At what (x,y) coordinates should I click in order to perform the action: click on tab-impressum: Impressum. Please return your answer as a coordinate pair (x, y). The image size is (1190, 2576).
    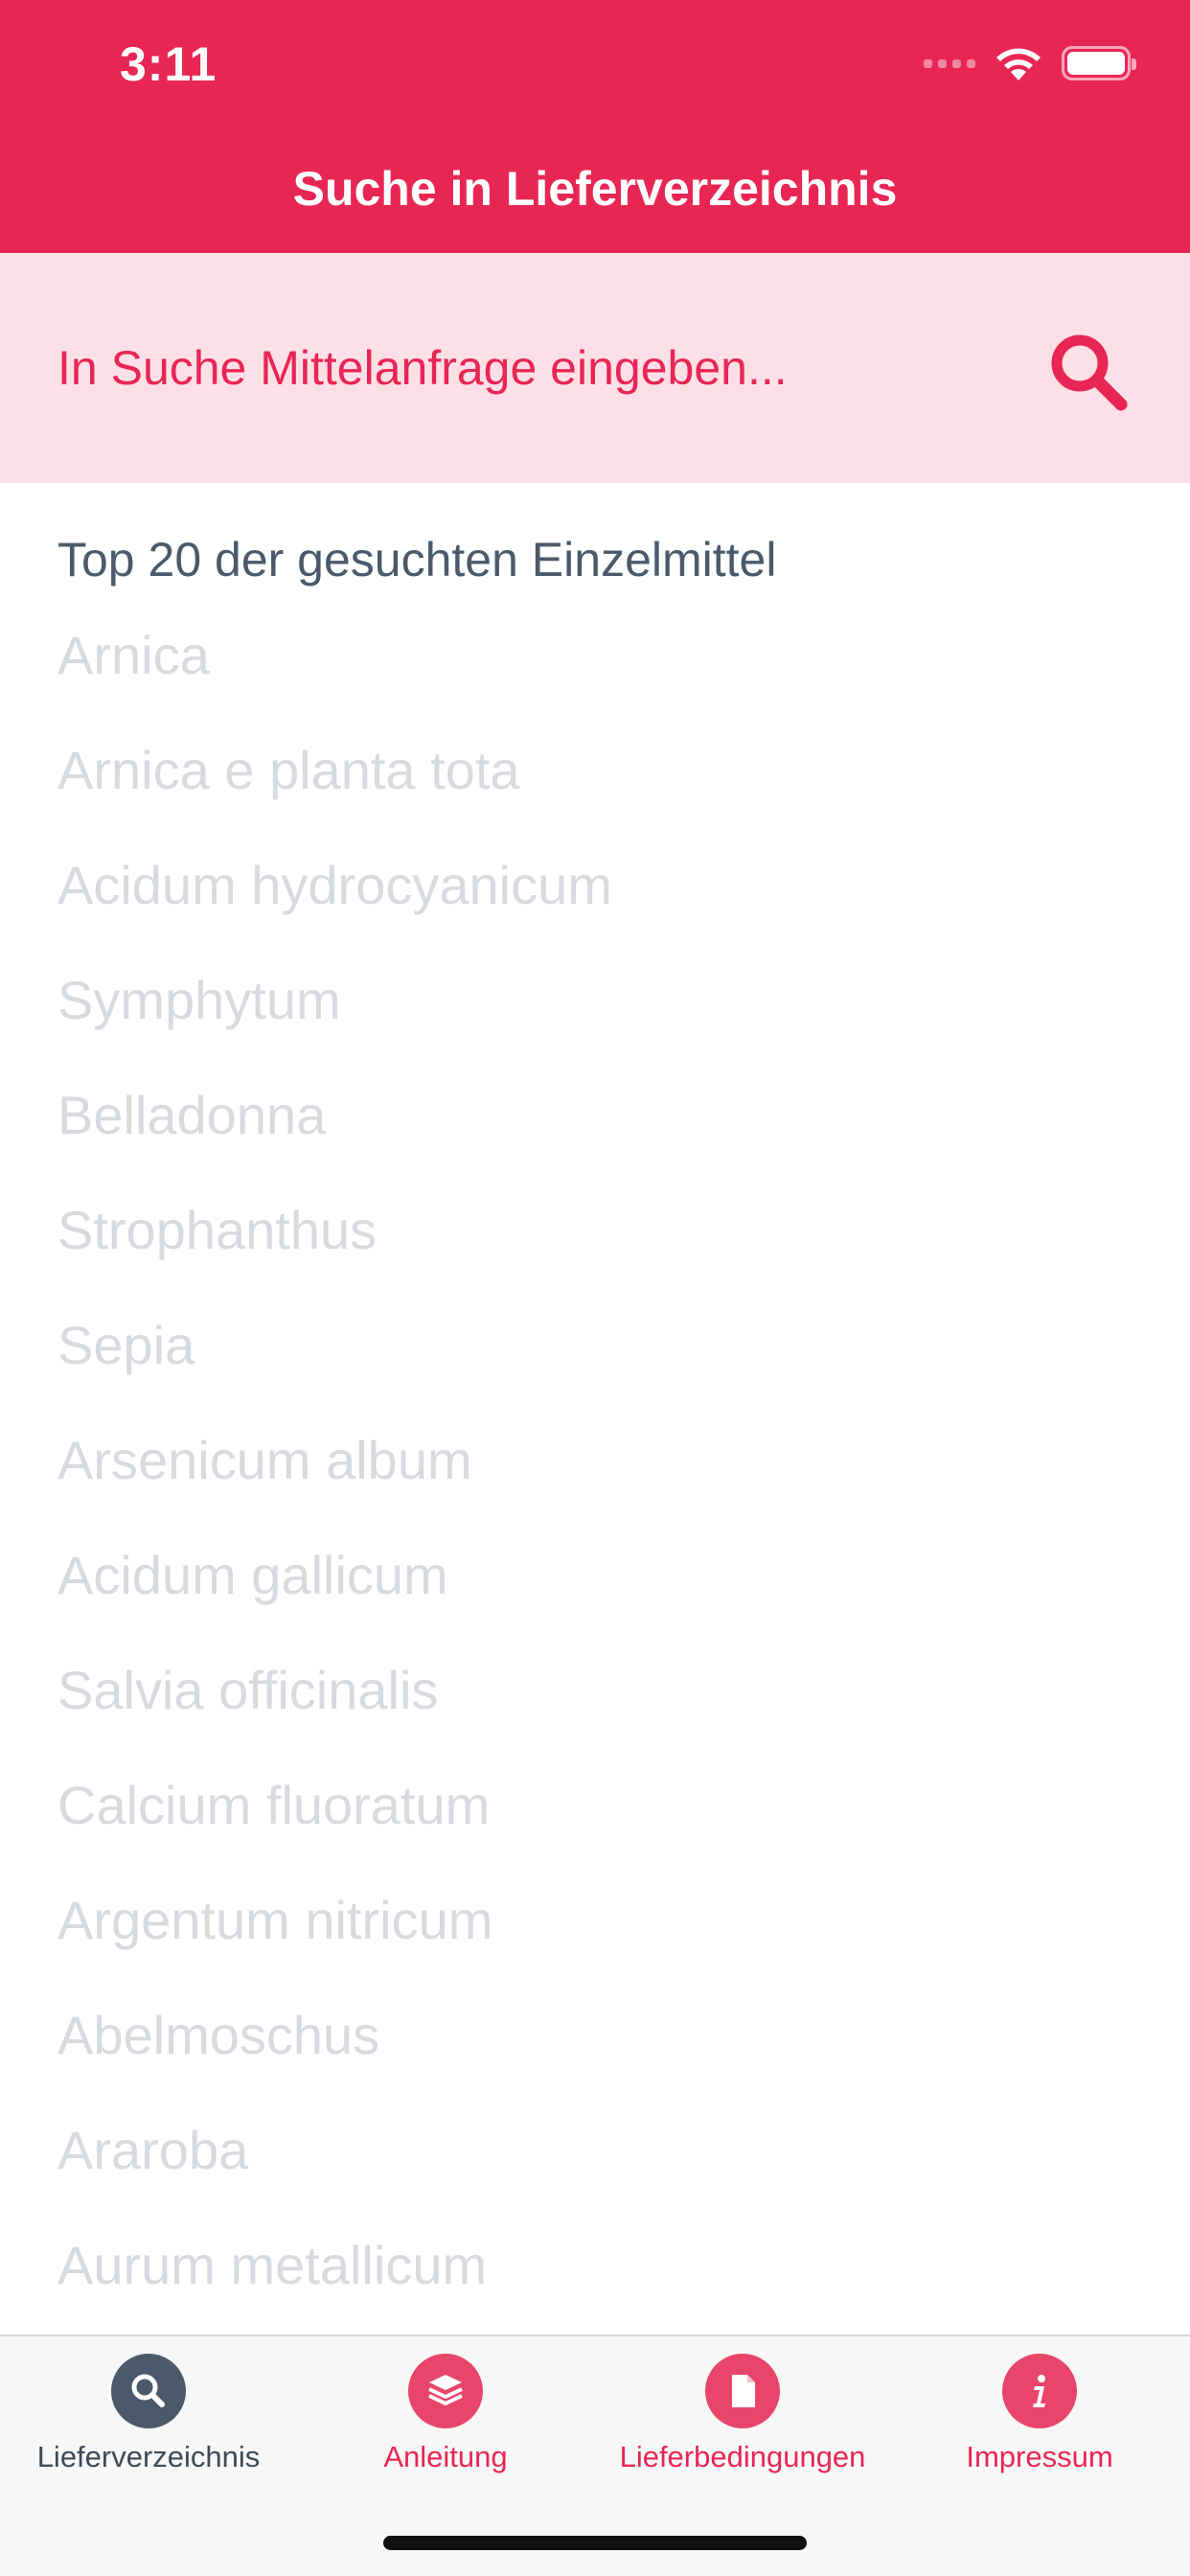
    Looking at the image, I should click on (1039, 2414).